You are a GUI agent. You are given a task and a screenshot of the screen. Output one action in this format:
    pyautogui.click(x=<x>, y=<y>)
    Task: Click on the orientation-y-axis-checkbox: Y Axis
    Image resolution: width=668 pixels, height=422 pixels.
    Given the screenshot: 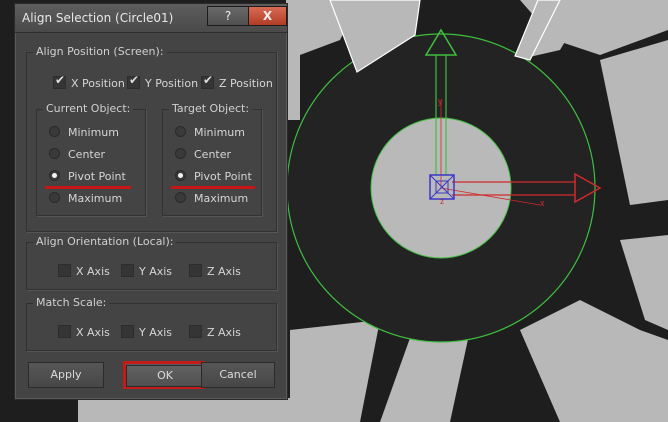 What is the action you would take?
    pyautogui.click(x=146, y=271)
    